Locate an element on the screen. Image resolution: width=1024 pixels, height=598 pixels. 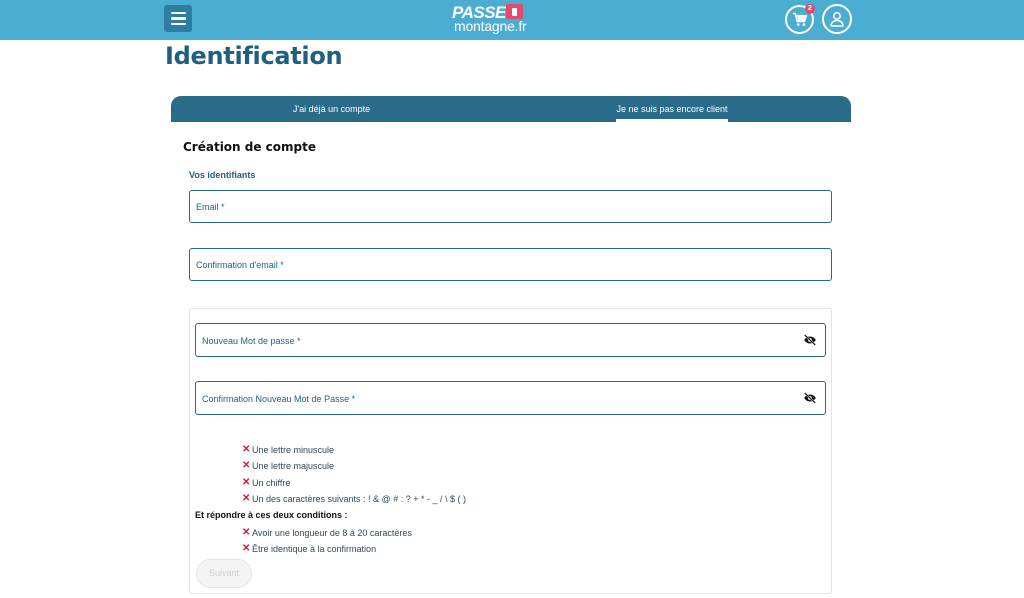
credentials-heading: Vos identifiants is located at coordinates (222, 175).